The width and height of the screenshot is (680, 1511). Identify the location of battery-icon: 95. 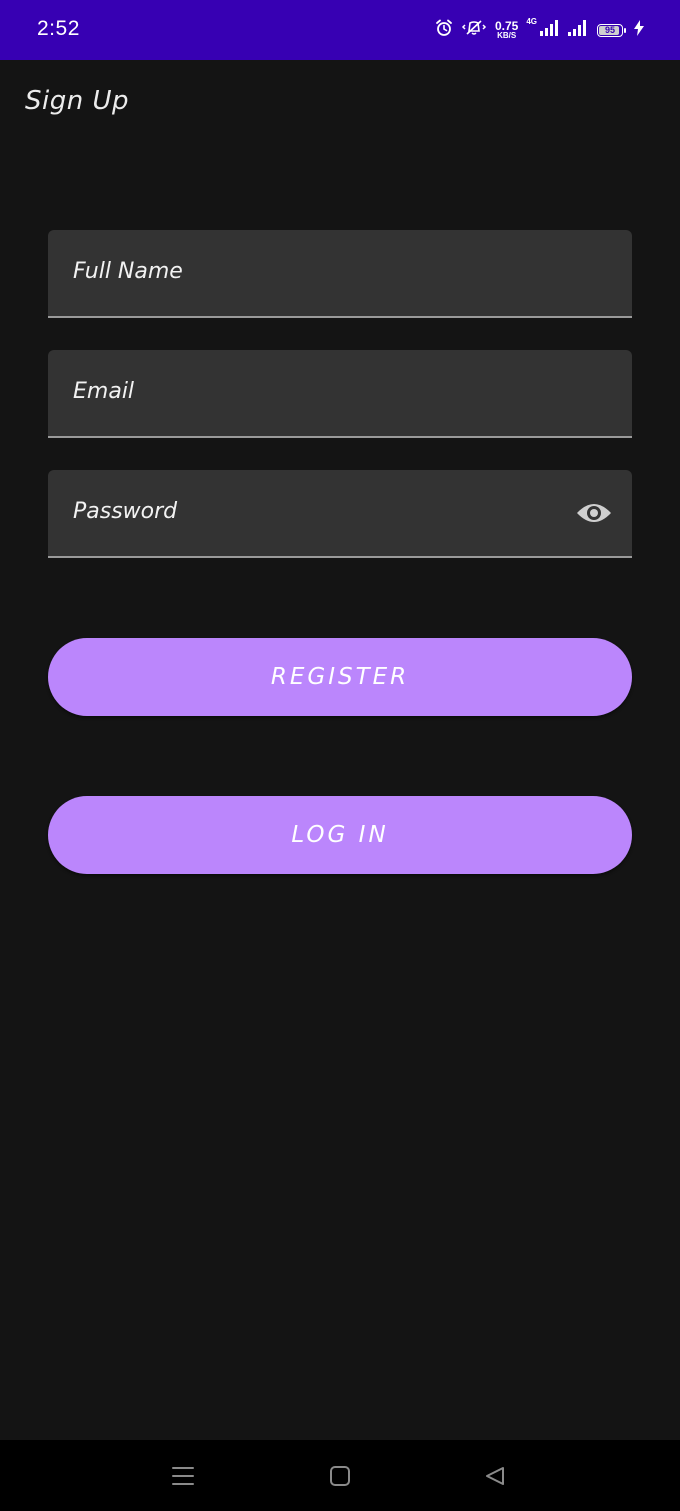
(610, 30).